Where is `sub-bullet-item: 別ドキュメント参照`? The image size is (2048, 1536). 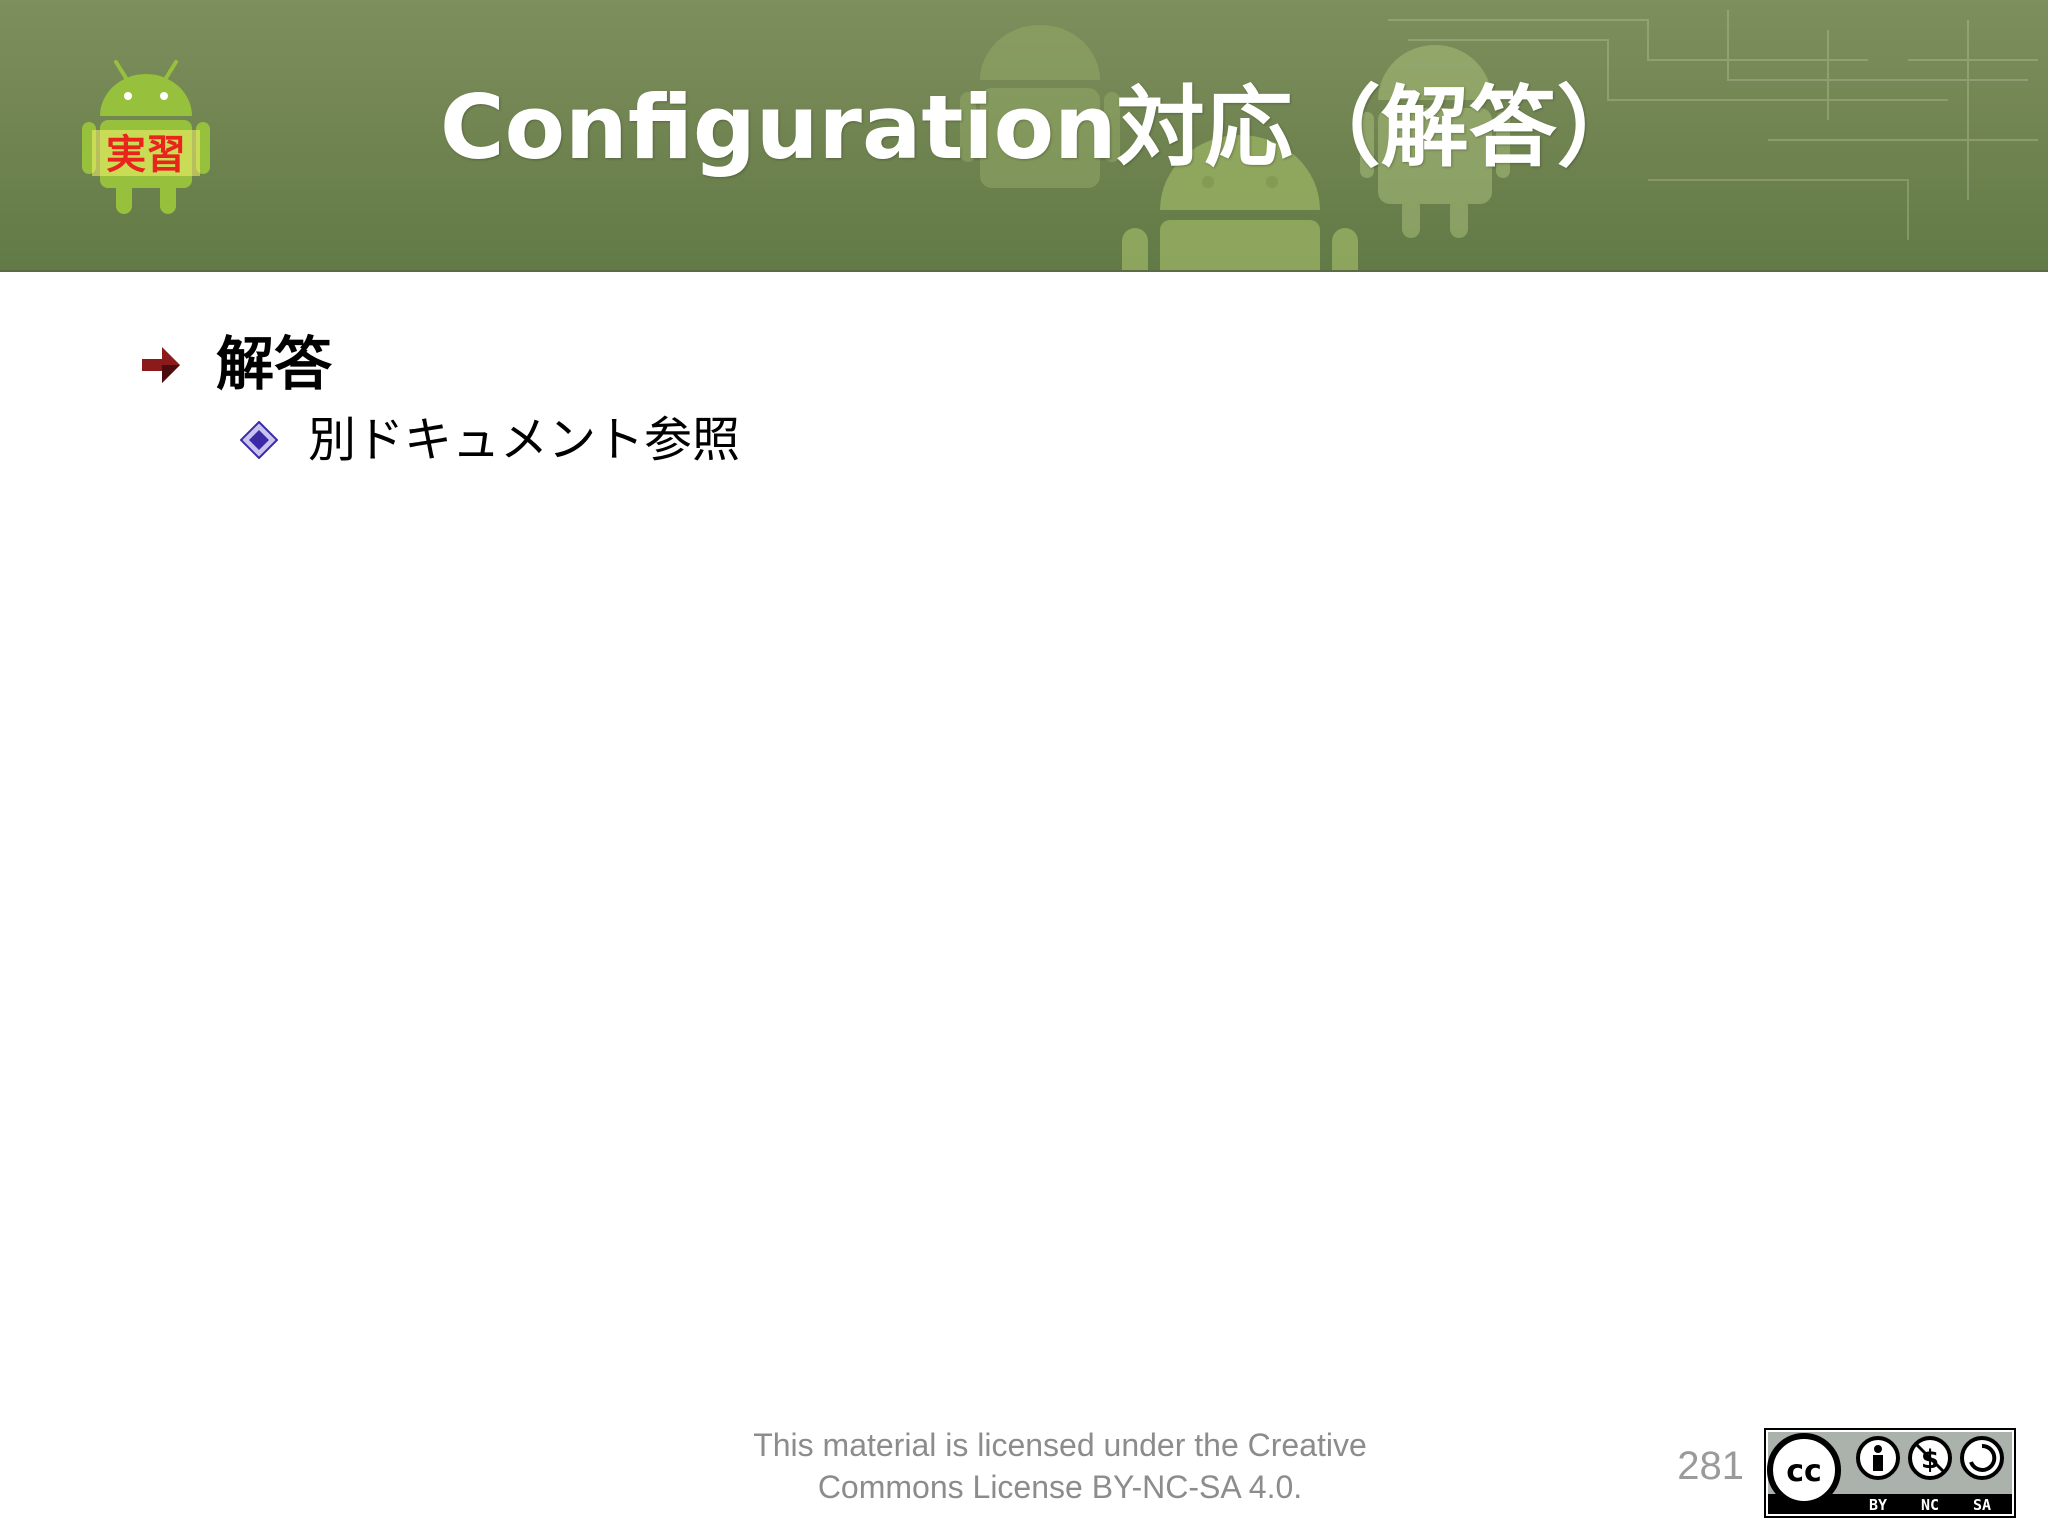
sub-bullet-item: 別ドキュメント参照 is located at coordinates (490, 440).